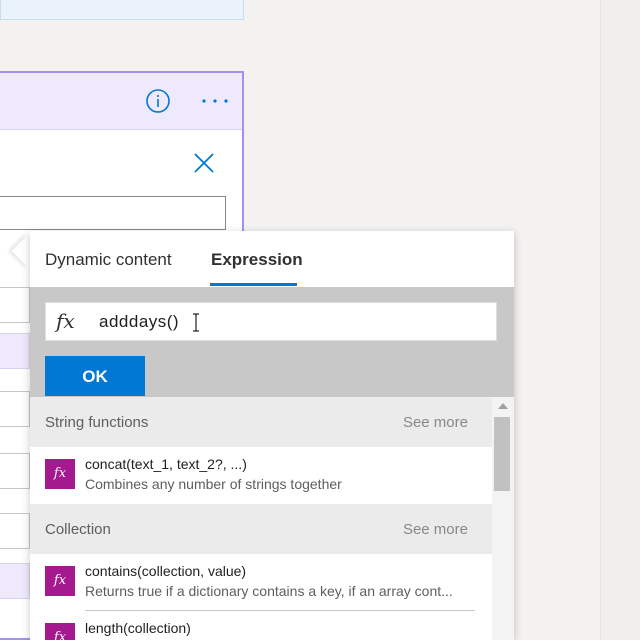 The height and width of the screenshot is (640, 640). What do you see at coordinates (261, 625) in the screenshot?
I see `function-item-length: fx length(collection)` at bounding box center [261, 625].